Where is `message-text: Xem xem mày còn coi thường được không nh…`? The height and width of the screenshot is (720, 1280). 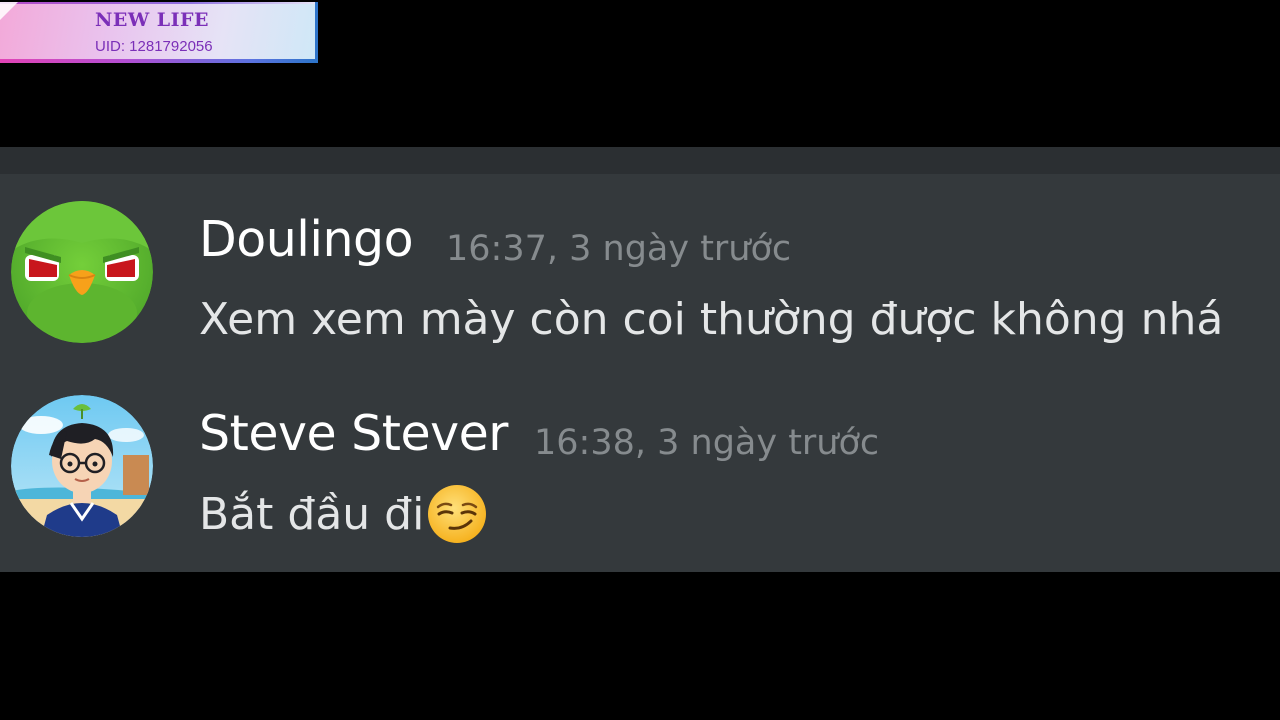
message-text: Xem xem mày còn coi thường được không nh… is located at coordinates (711, 319).